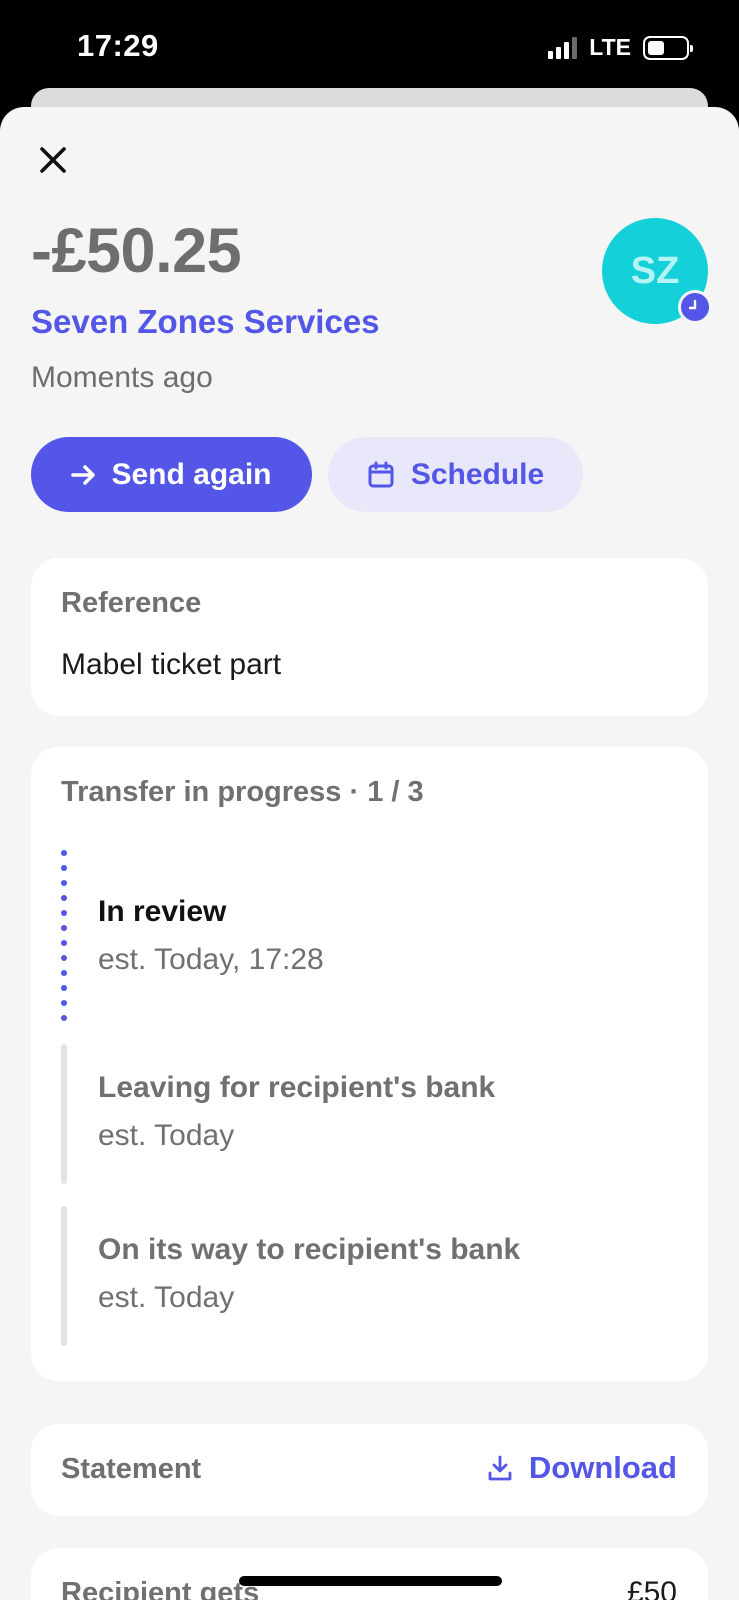  Describe the element at coordinates (381, 474) in the screenshot. I see `calendar-icon` at that location.